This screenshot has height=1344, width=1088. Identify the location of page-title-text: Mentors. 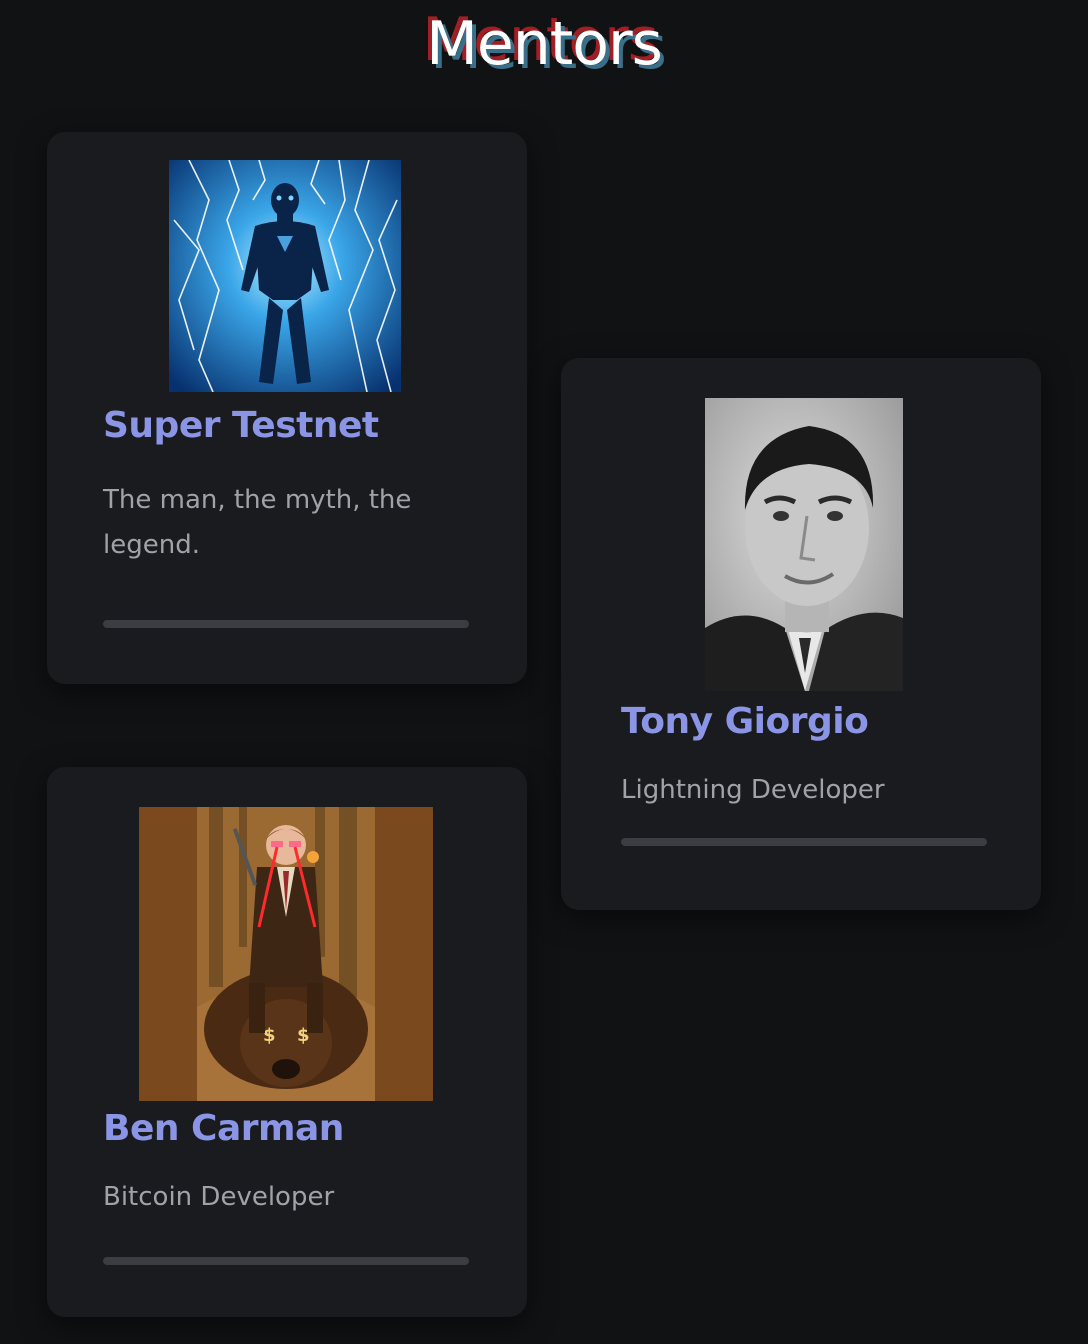
(544, 44).